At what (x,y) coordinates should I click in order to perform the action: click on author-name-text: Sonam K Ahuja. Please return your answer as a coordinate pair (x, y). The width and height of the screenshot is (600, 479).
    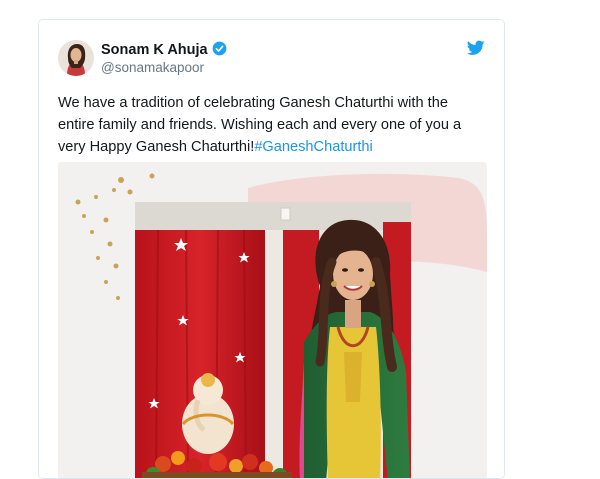
    Looking at the image, I should click on (154, 50).